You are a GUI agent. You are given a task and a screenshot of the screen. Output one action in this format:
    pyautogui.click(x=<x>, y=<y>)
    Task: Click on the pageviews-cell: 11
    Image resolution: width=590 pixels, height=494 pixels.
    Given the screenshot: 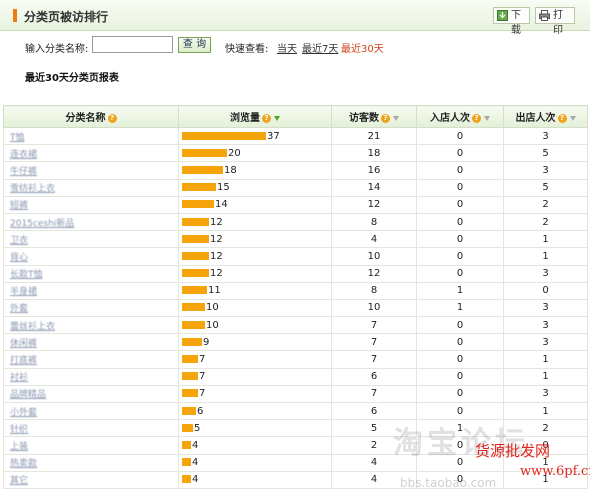 What is the action you would take?
    pyautogui.click(x=255, y=290)
    